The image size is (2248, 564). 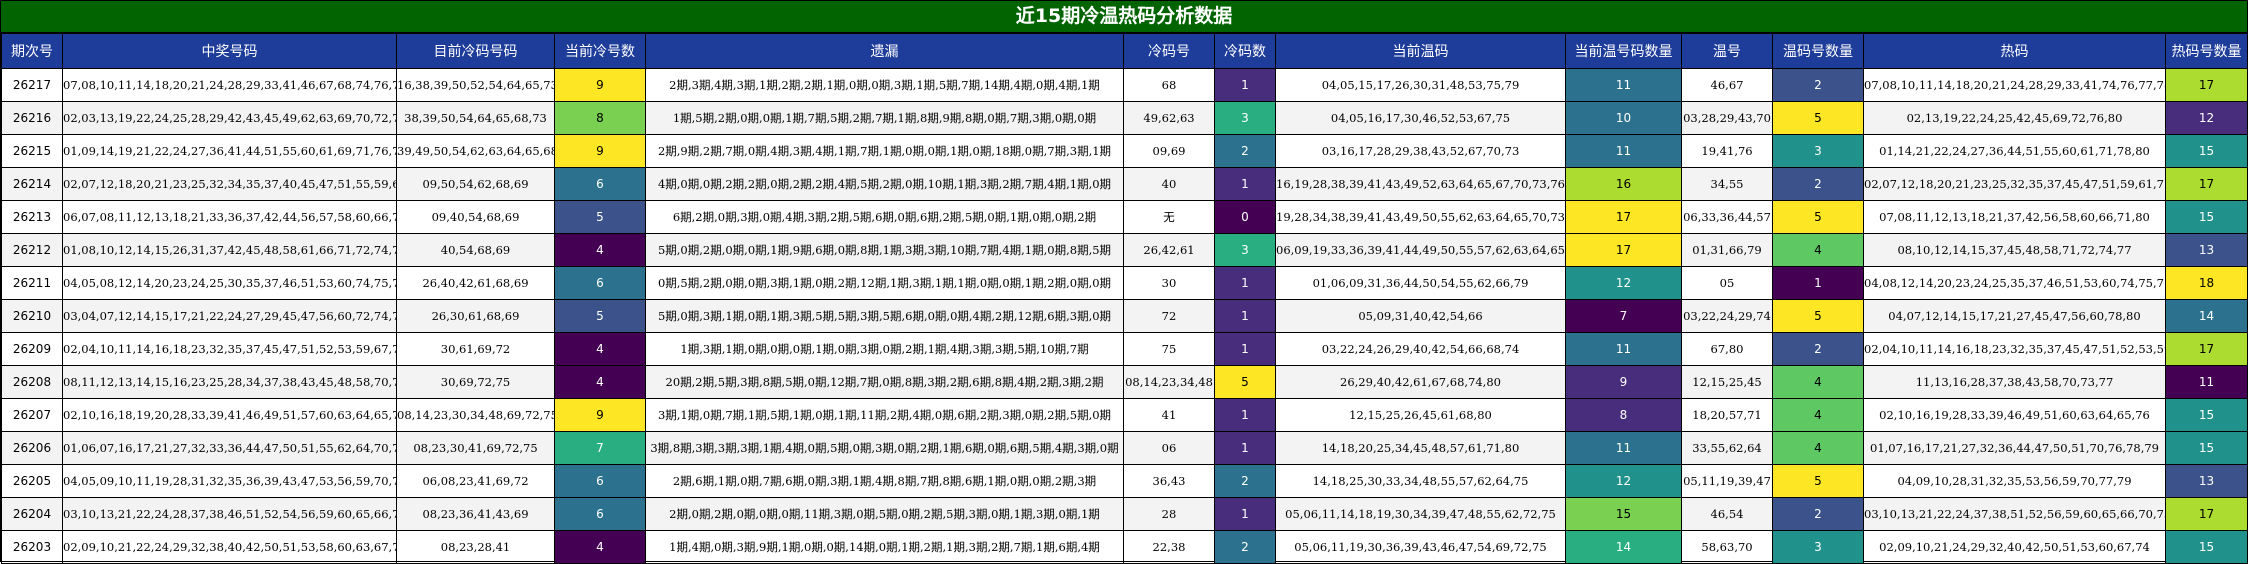 What do you see at coordinates (475, 514) in the screenshot?
I see `cold-numbers-cell: 08,23,36,41,43,69` at bounding box center [475, 514].